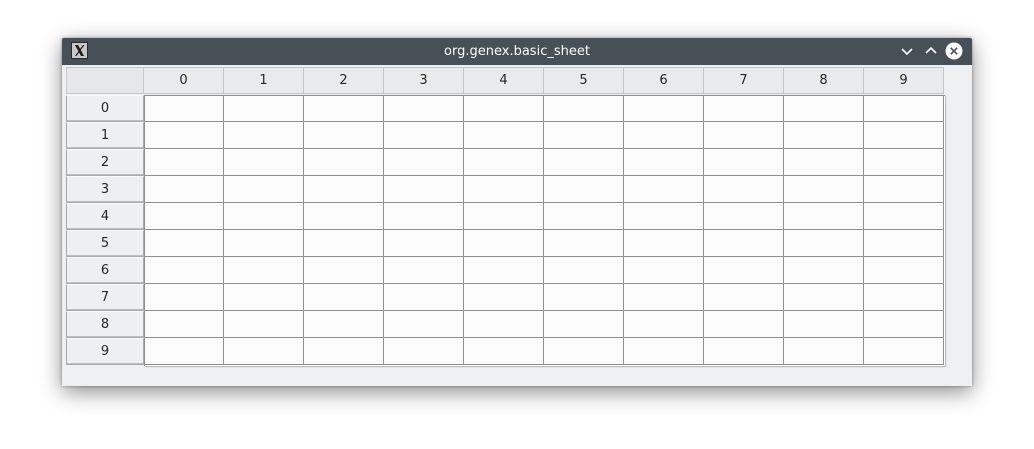 This screenshot has height=449, width=1034. I want to click on cell-r2-c7, so click(744, 162).